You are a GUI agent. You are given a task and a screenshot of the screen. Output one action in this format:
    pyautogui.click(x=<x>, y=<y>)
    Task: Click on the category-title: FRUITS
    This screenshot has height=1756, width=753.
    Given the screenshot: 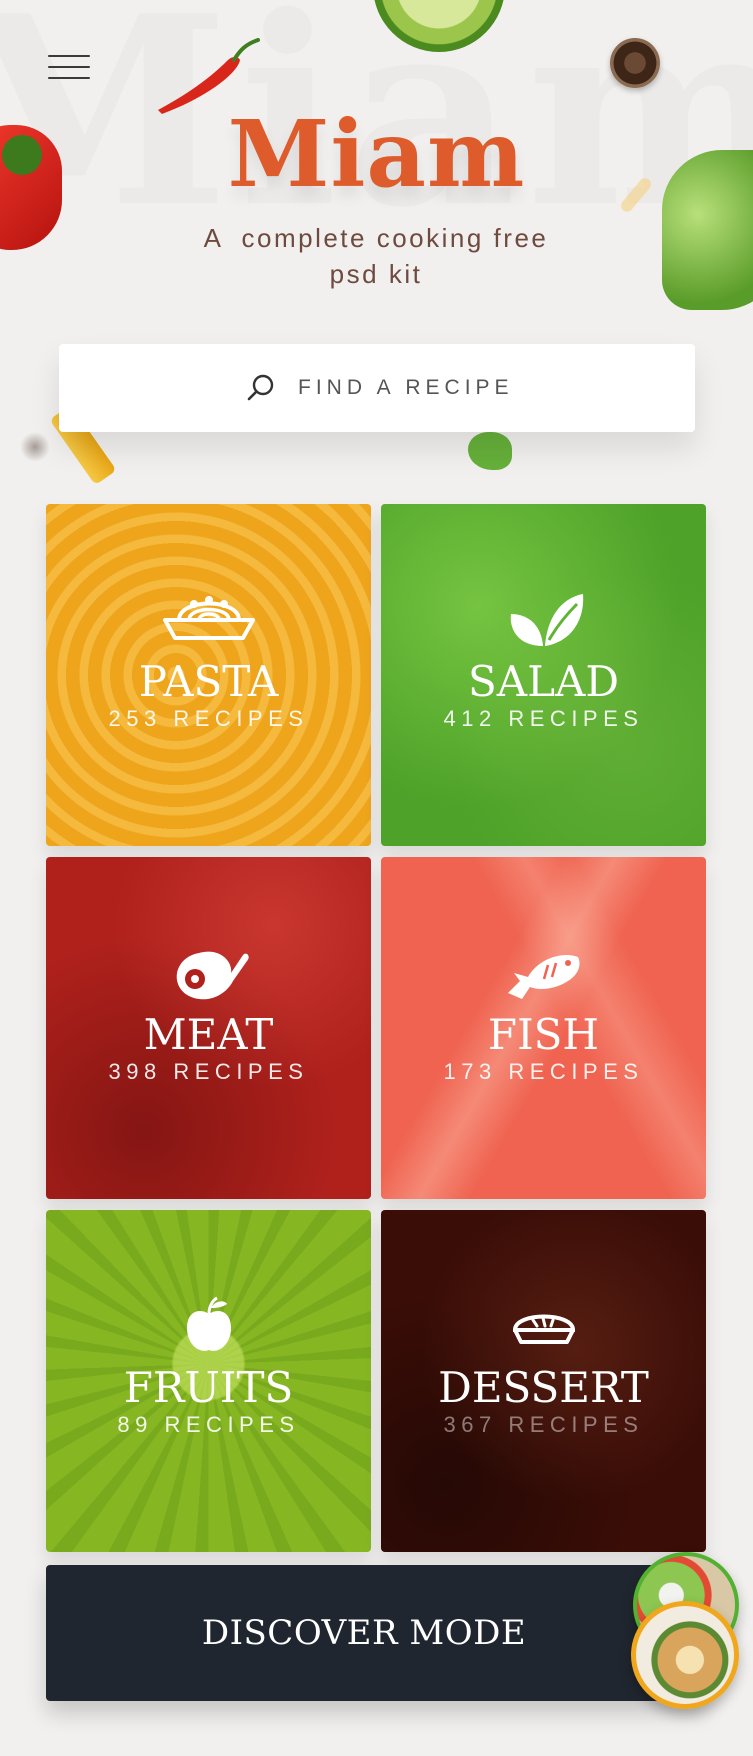 What is the action you would take?
    pyautogui.click(x=208, y=1387)
    